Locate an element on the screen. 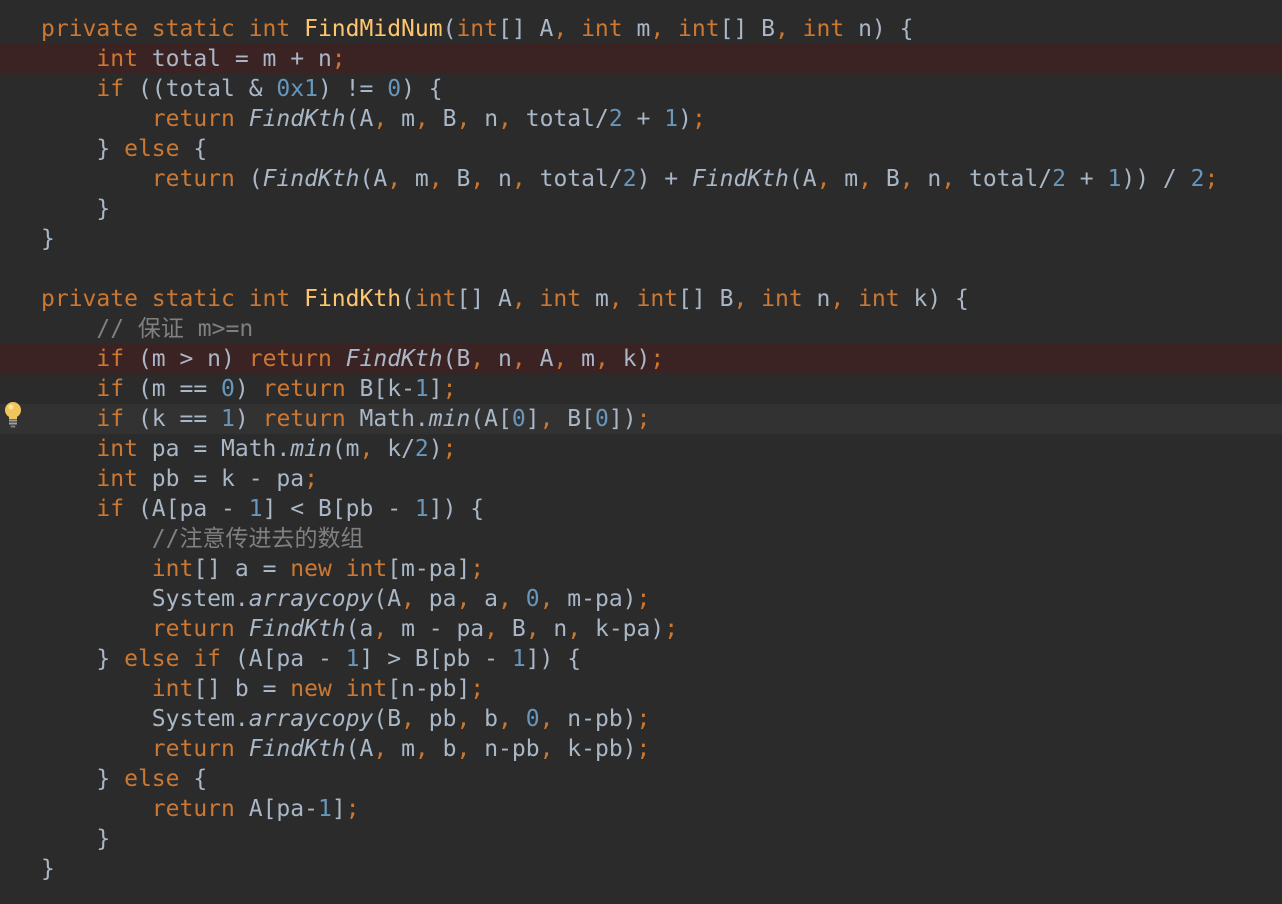 This screenshot has width=1282, height=904. code-token: (A[ is located at coordinates (491, 419).